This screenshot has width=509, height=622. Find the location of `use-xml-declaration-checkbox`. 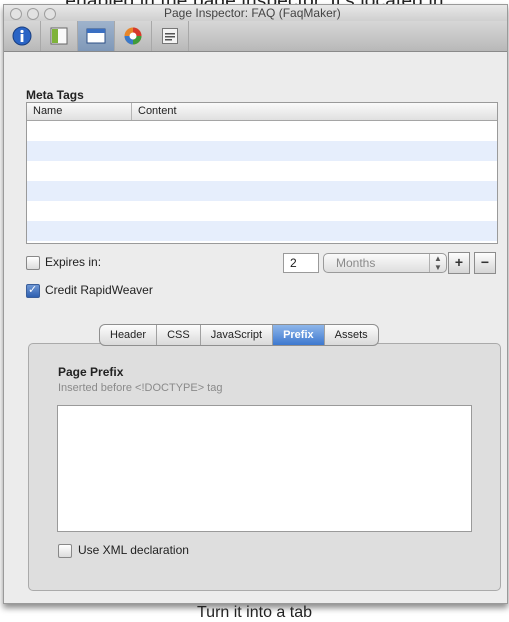

use-xml-declaration-checkbox is located at coordinates (65, 551).